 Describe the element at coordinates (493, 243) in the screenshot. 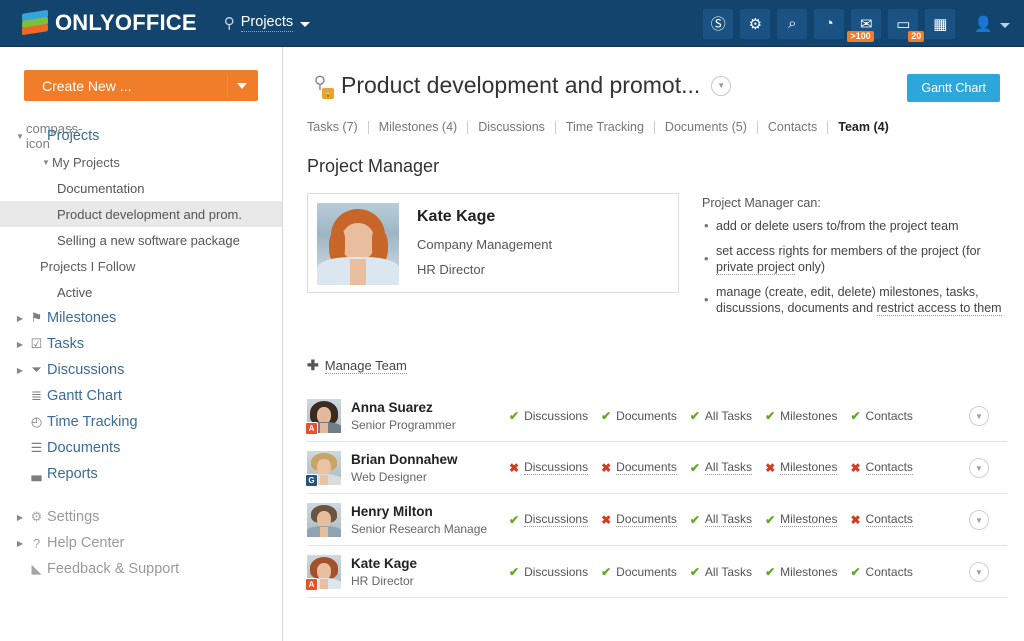

I see `project-manager-card: Kate Kage Company Management HR Director` at that location.